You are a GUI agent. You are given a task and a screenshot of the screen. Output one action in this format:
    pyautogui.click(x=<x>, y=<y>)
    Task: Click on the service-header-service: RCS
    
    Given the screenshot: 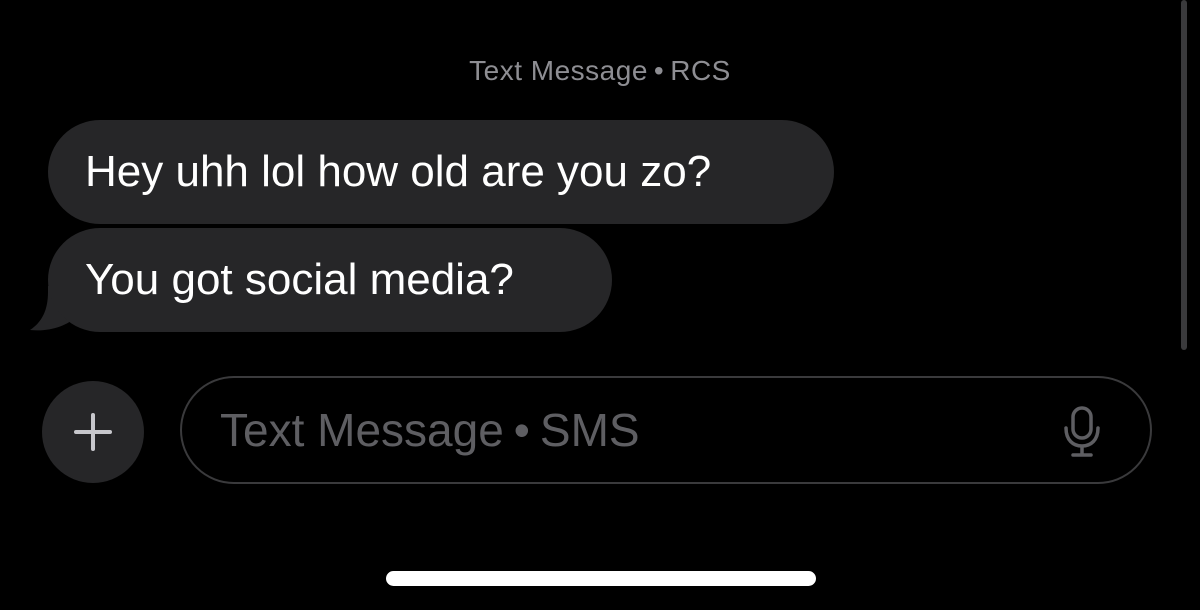 What is the action you would take?
    pyautogui.click(x=700, y=70)
    